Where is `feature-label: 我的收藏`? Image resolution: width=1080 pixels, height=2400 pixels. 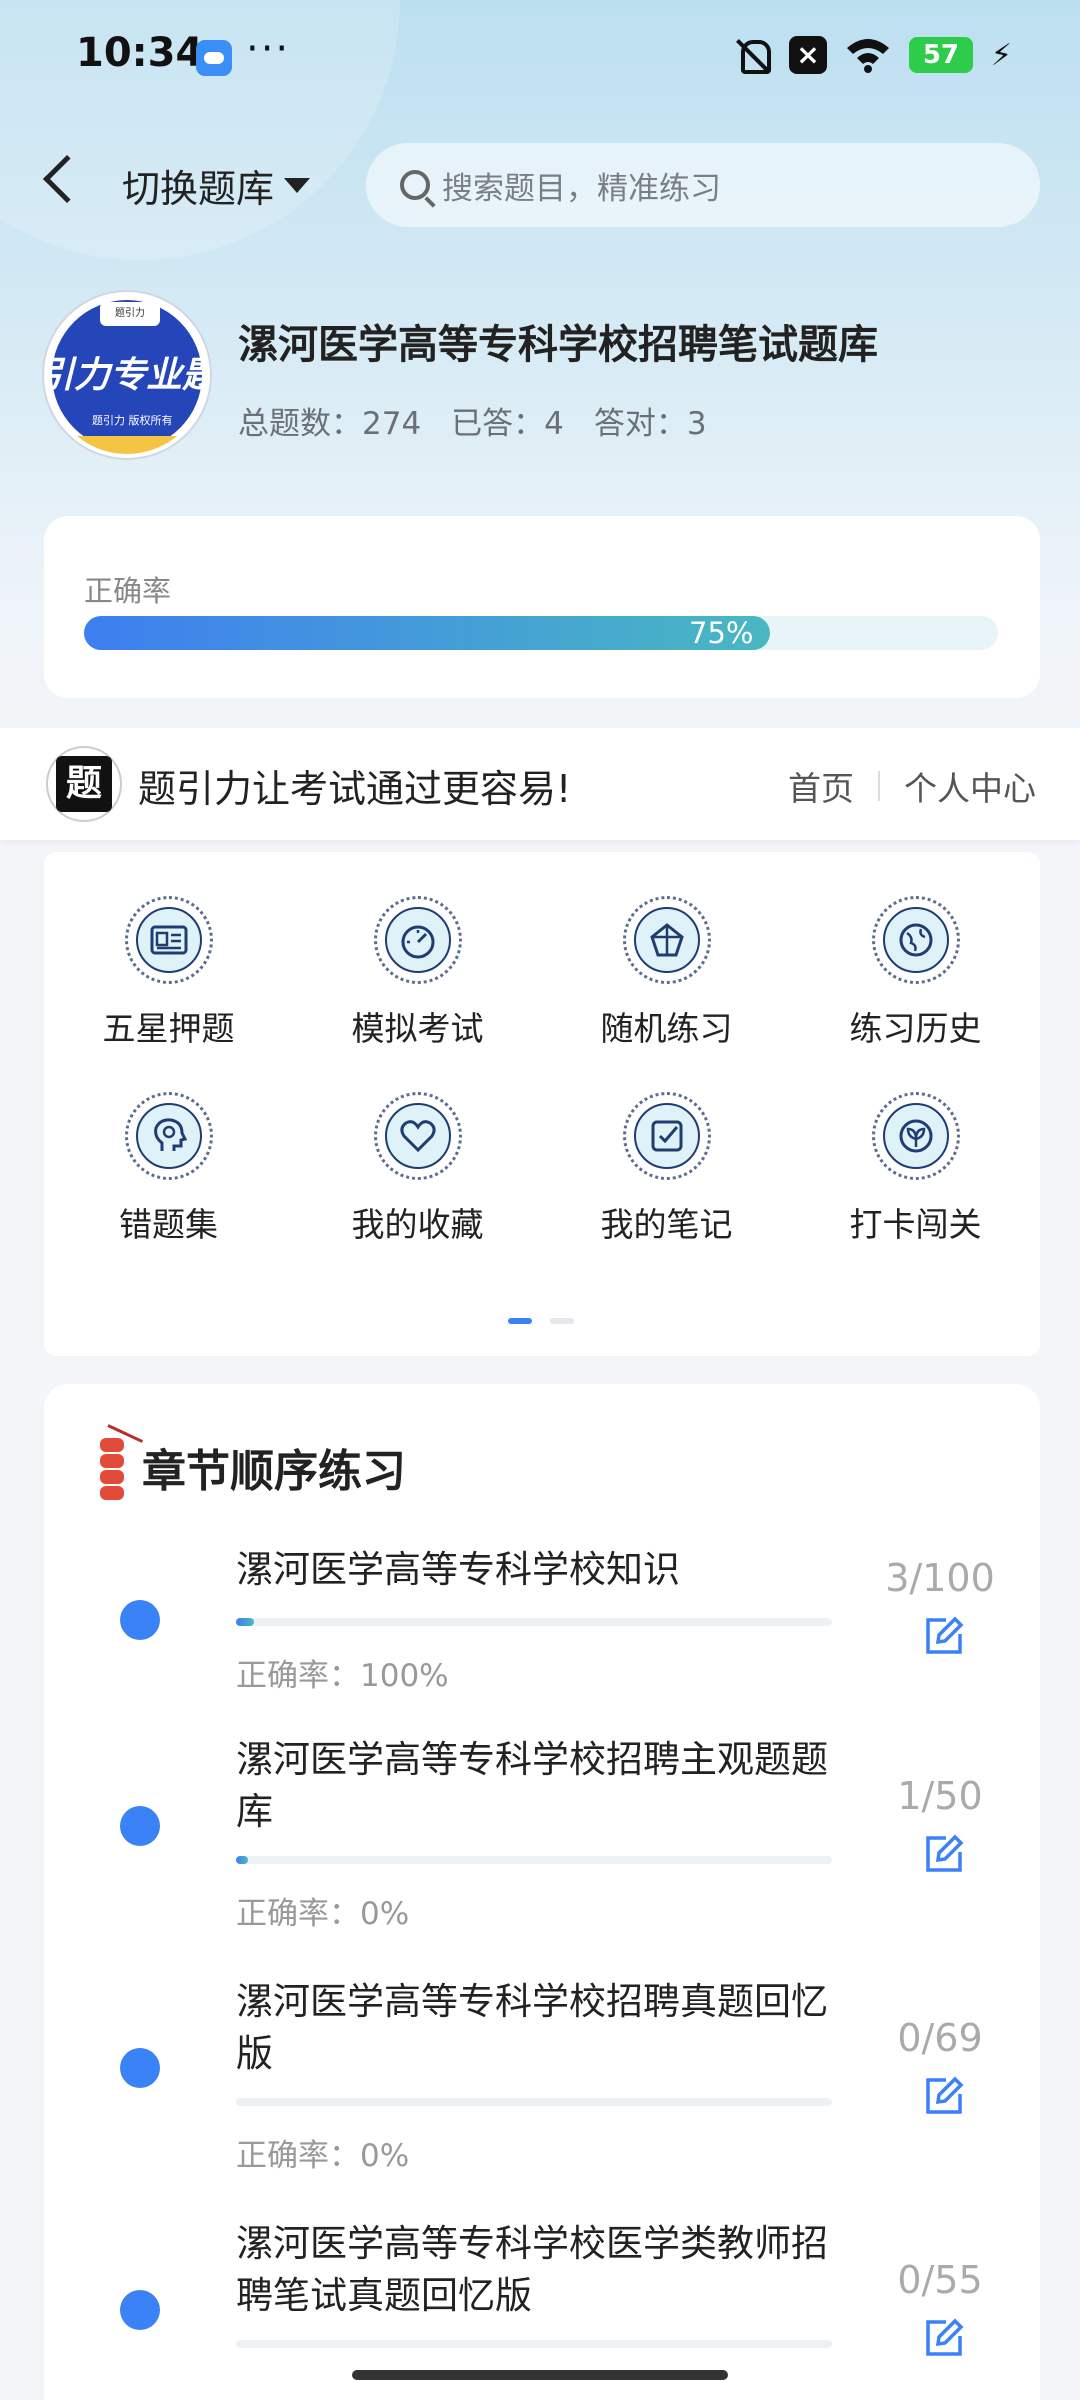 feature-label: 我的收藏 is located at coordinates (417, 1224).